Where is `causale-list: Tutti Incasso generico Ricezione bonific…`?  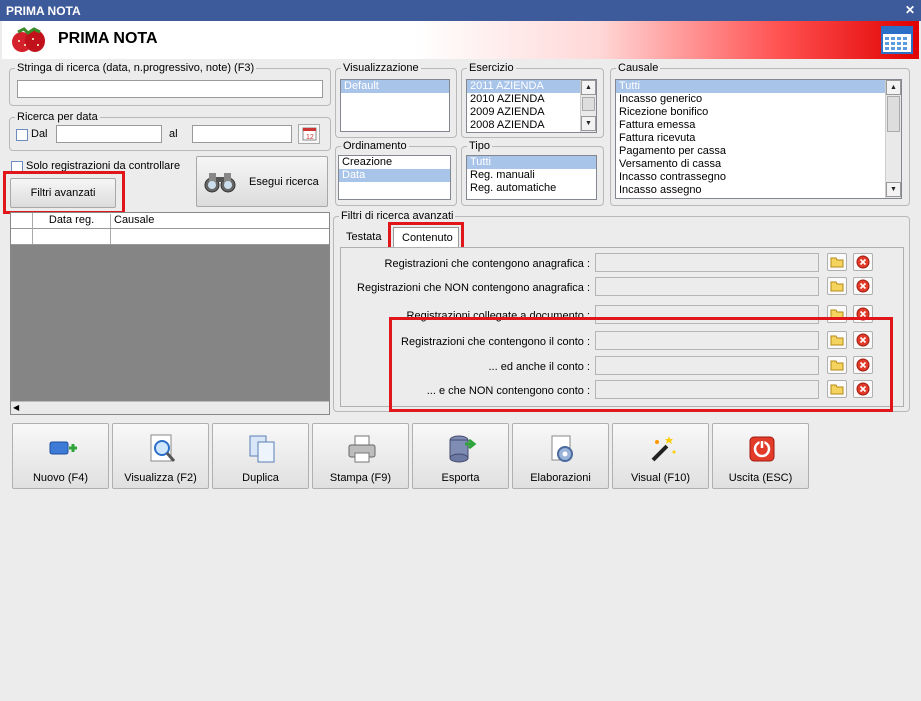 causale-list: Tutti Incasso generico Ricezione bonific… is located at coordinates (758, 139).